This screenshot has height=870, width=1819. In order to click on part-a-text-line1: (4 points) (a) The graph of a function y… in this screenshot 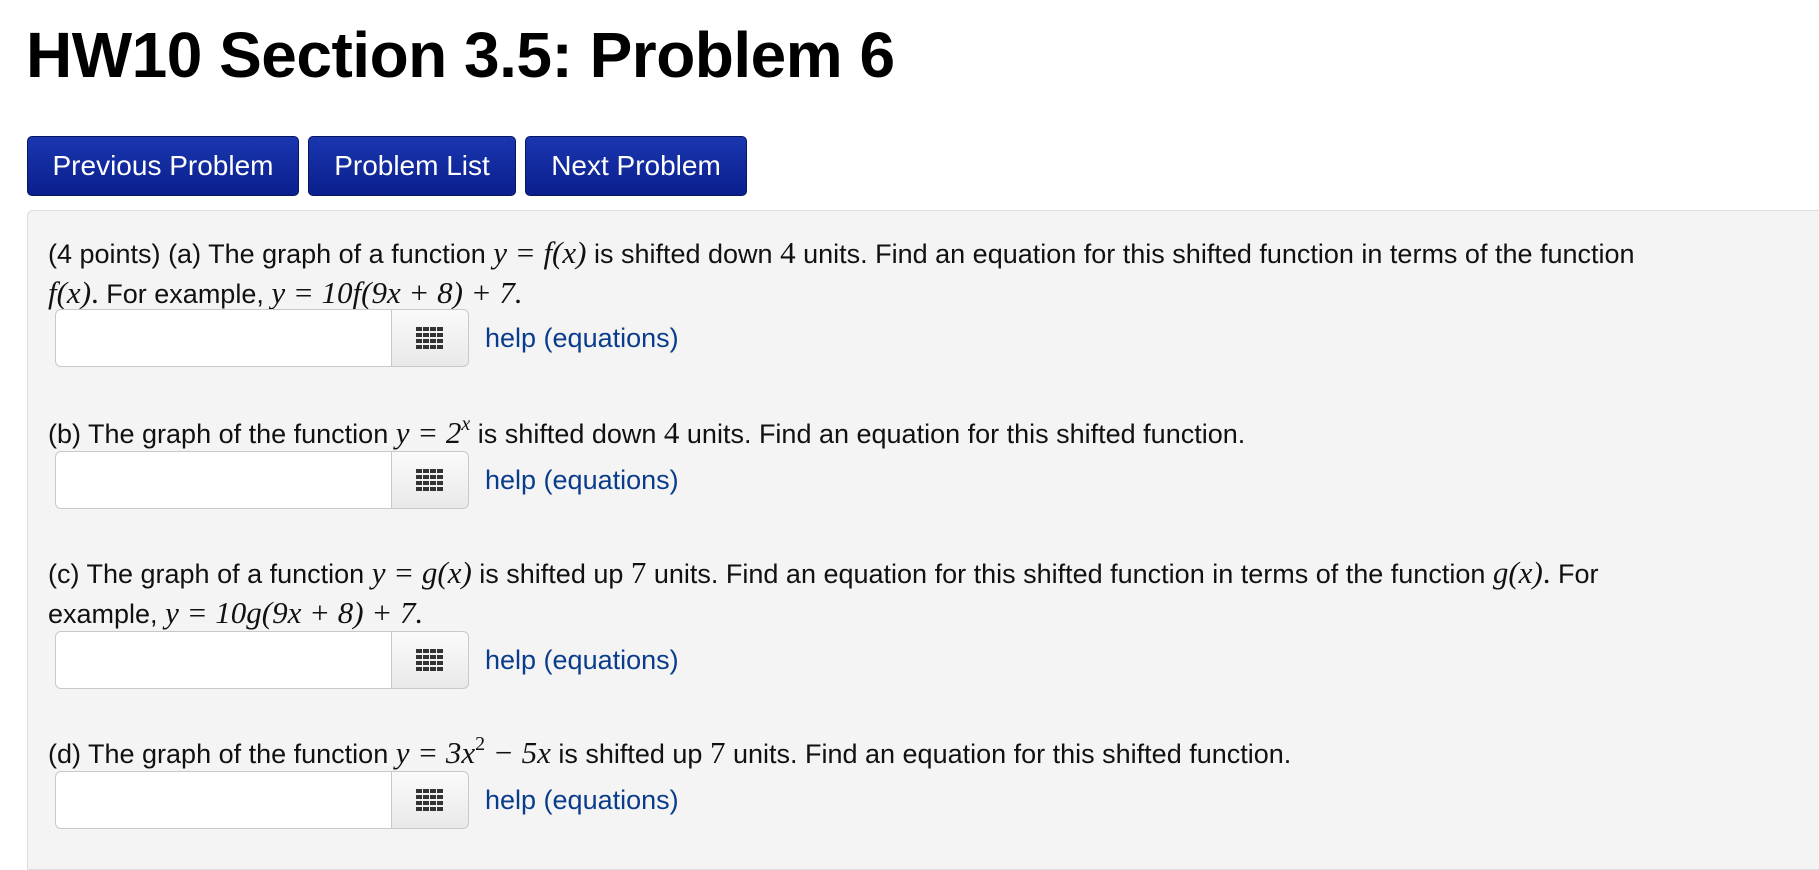, I will do `click(841, 252)`.